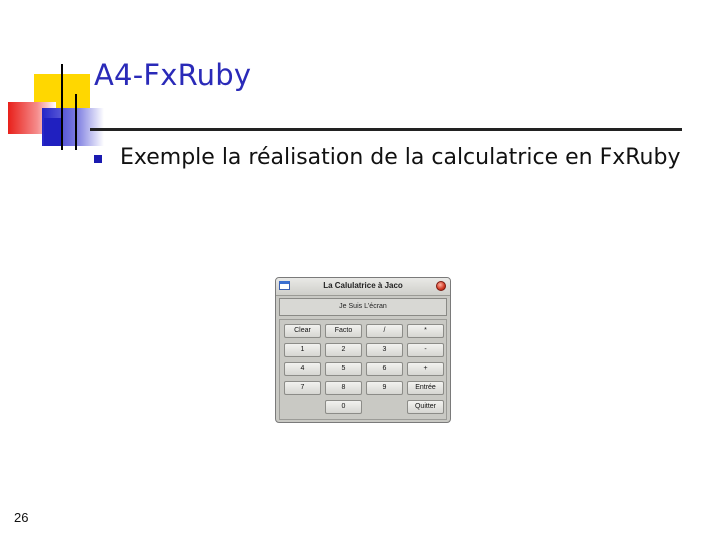  Describe the element at coordinates (384, 350) in the screenshot. I see `digit-3-button: 3` at that location.